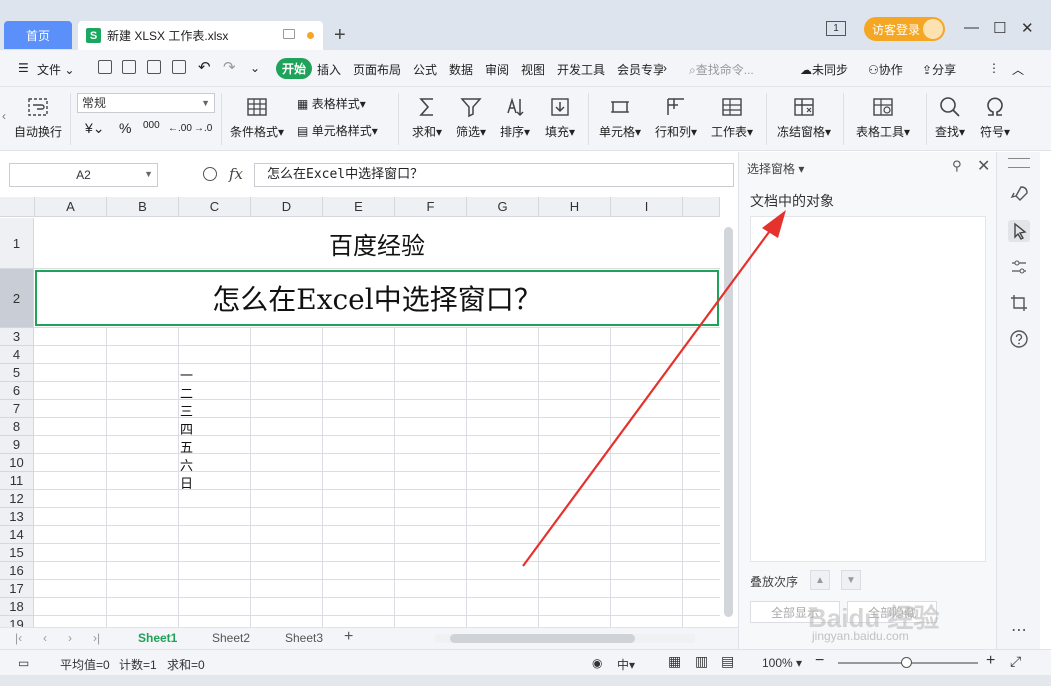 The width and height of the screenshot is (1051, 686). What do you see at coordinates (782, 663) in the screenshot?
I see `zoom-level: 100% ▾` at bounding box center [782, 663].